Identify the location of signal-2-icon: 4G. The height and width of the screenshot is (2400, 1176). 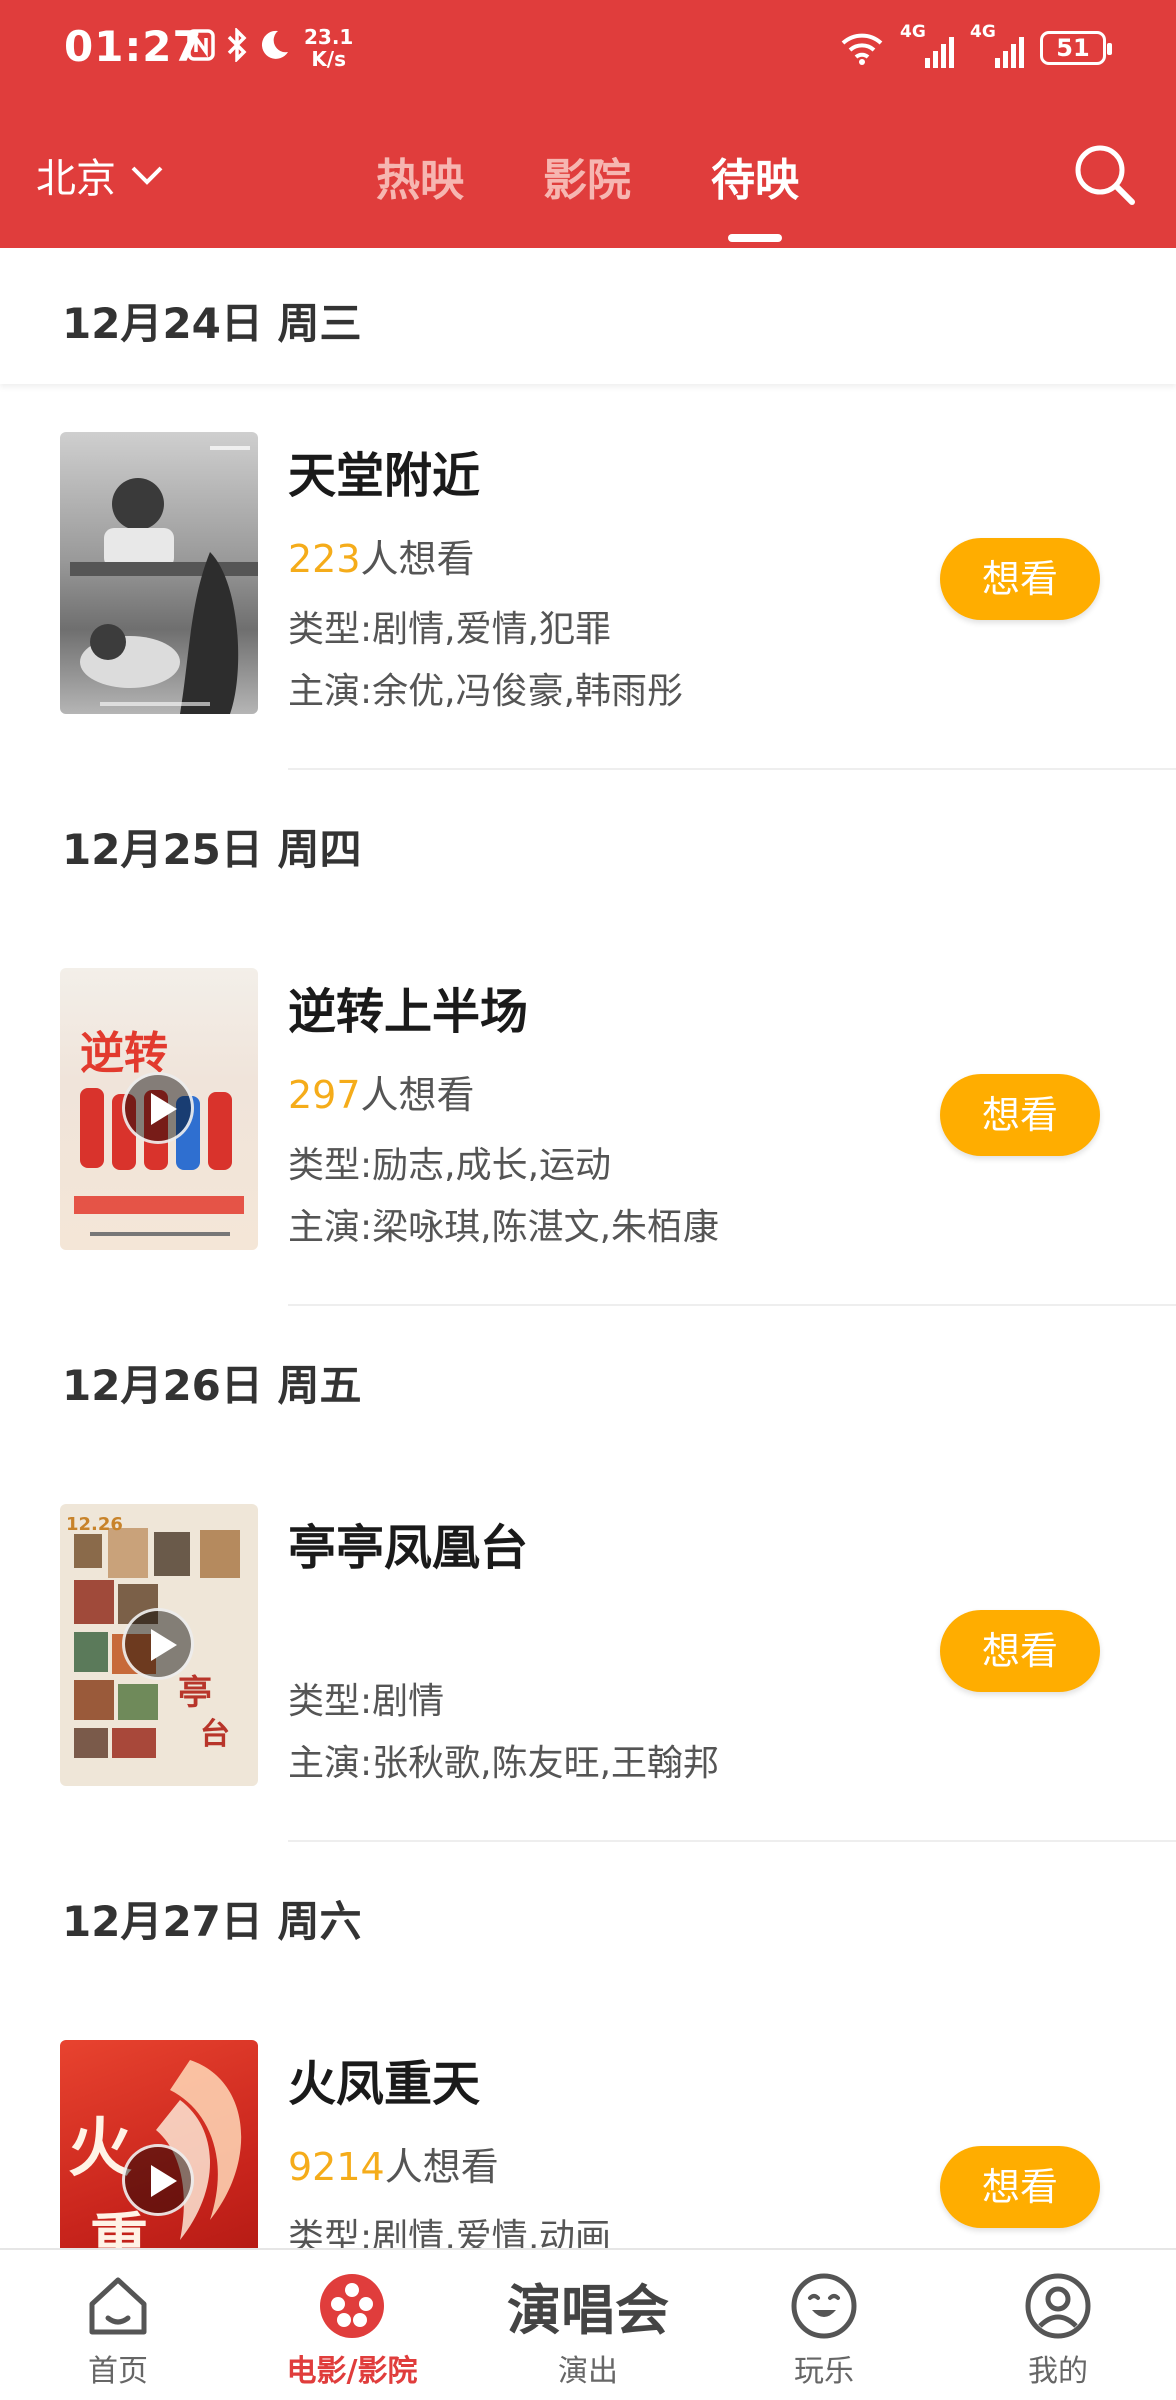
(997, 45).